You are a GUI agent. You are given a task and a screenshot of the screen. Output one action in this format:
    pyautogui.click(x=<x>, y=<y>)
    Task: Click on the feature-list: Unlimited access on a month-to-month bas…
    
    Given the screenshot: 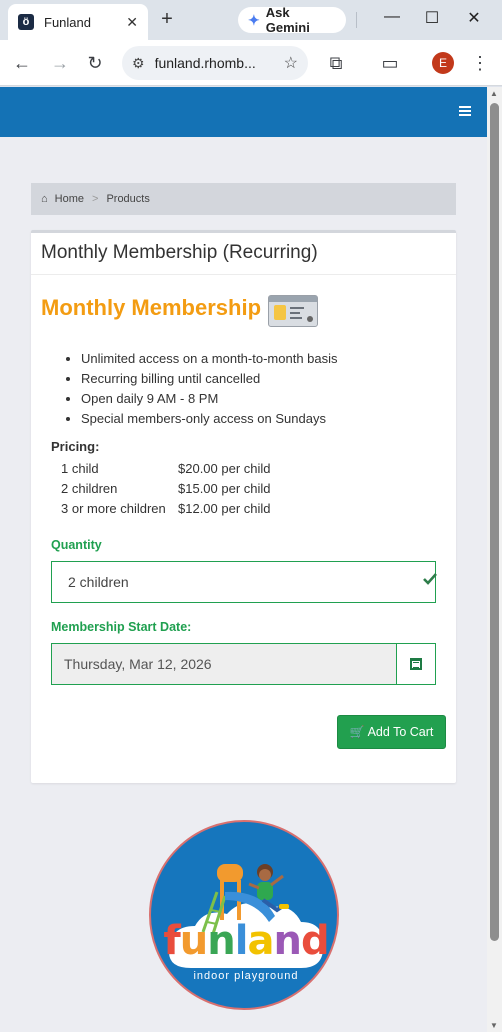 What is the action you would take?
    pyautogui.click(x=209, y=389)
    